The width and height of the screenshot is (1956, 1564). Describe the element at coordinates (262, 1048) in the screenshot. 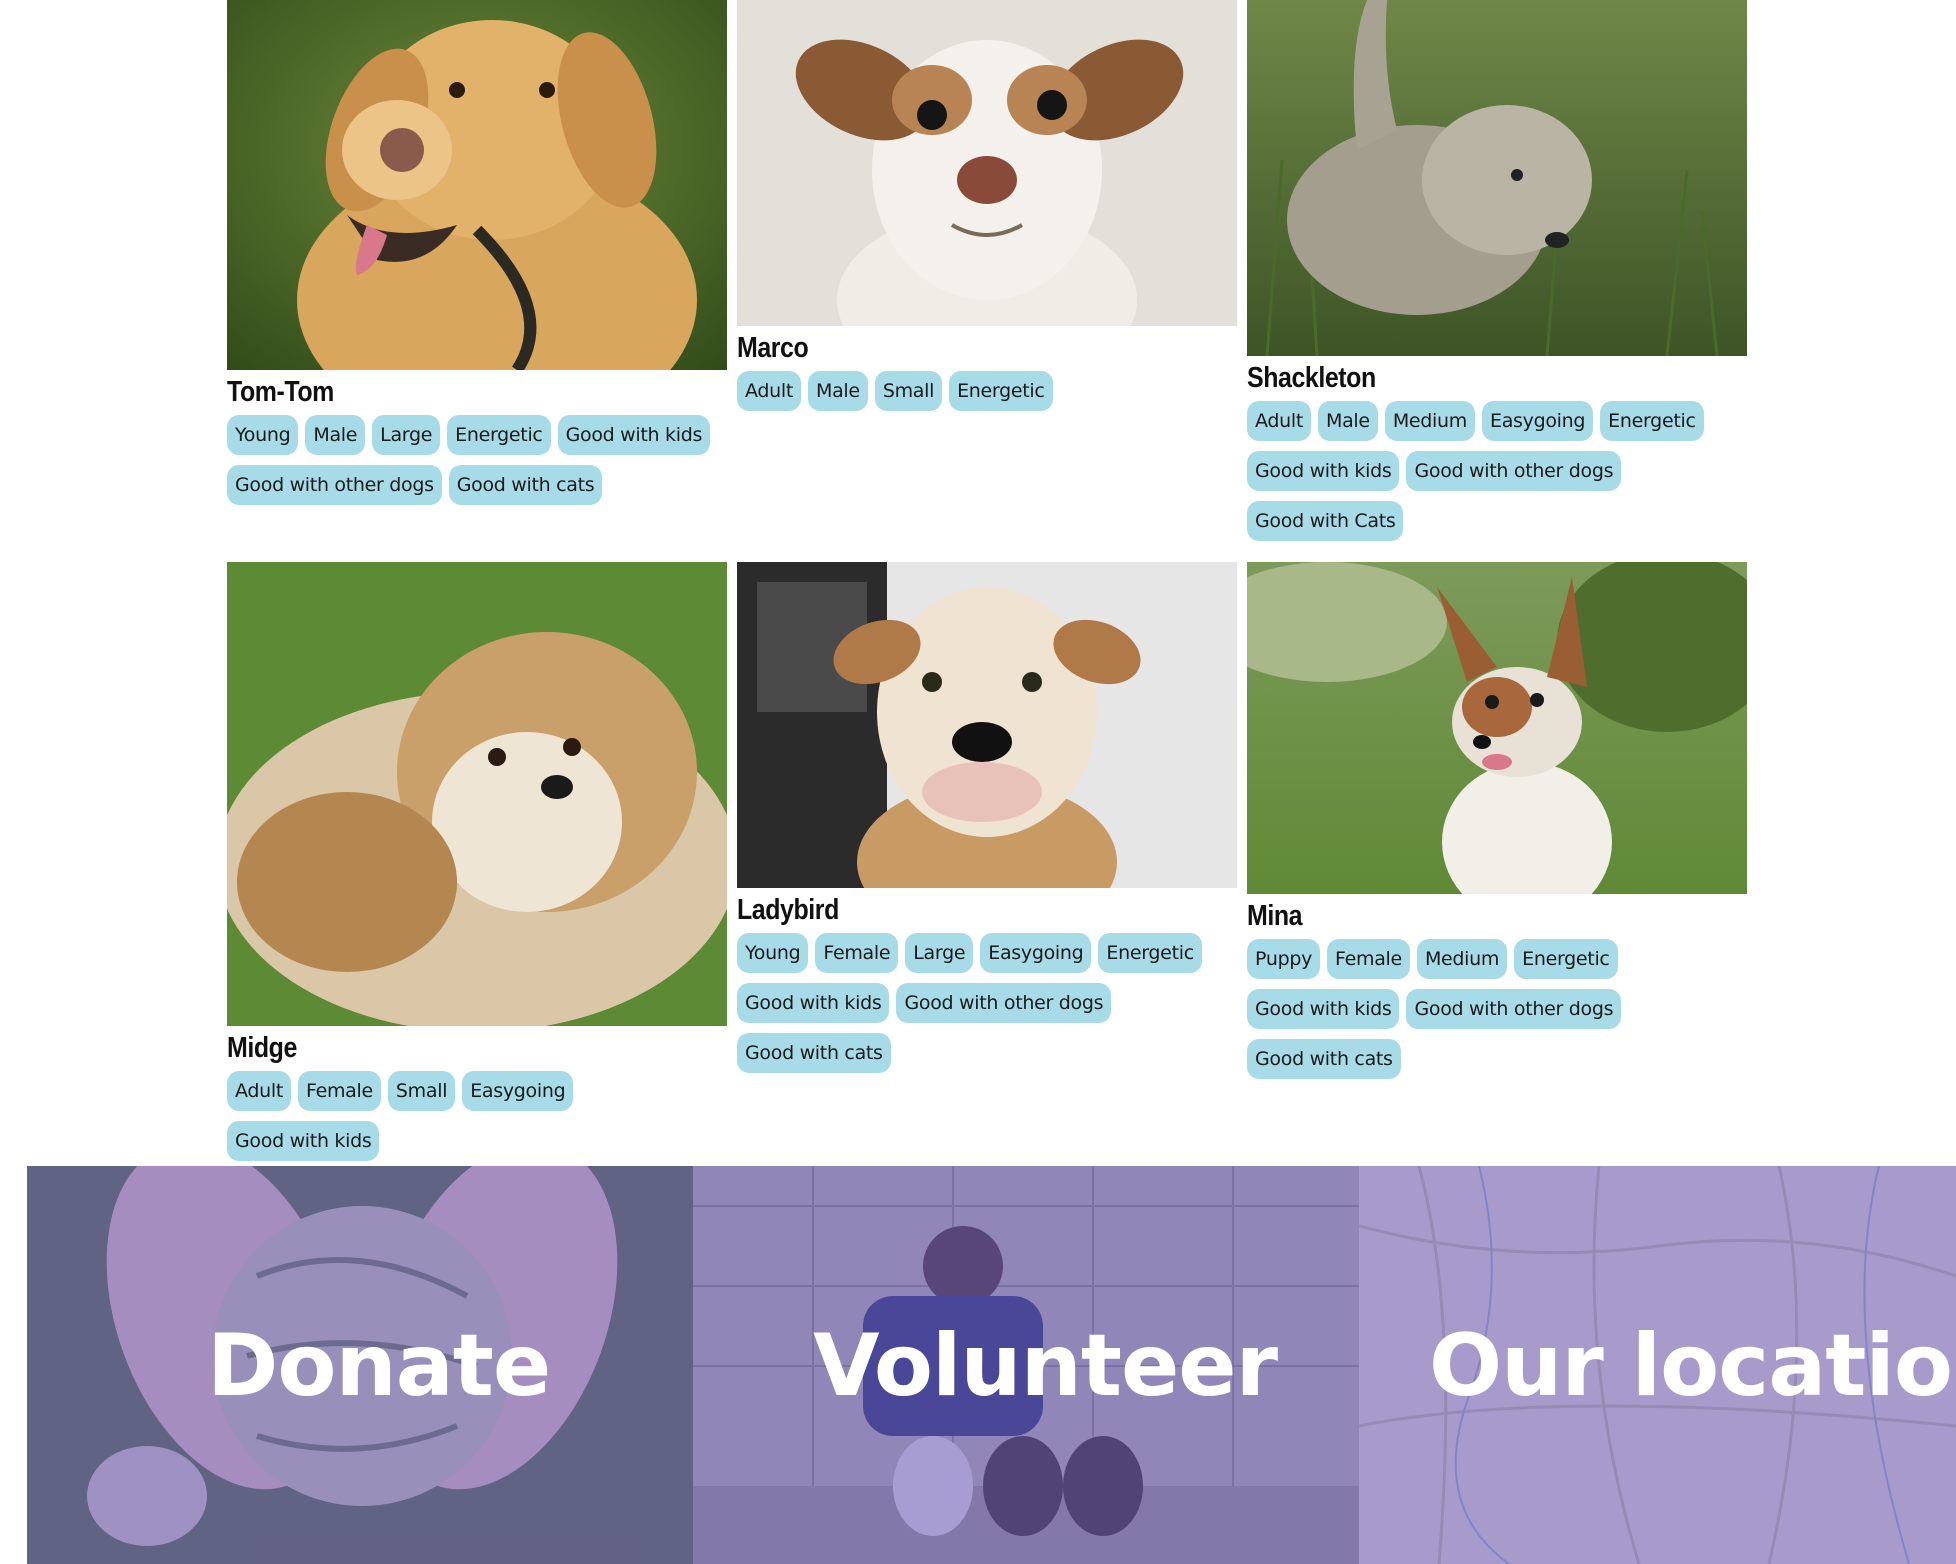

I see `dog-name: Midge` at that location.